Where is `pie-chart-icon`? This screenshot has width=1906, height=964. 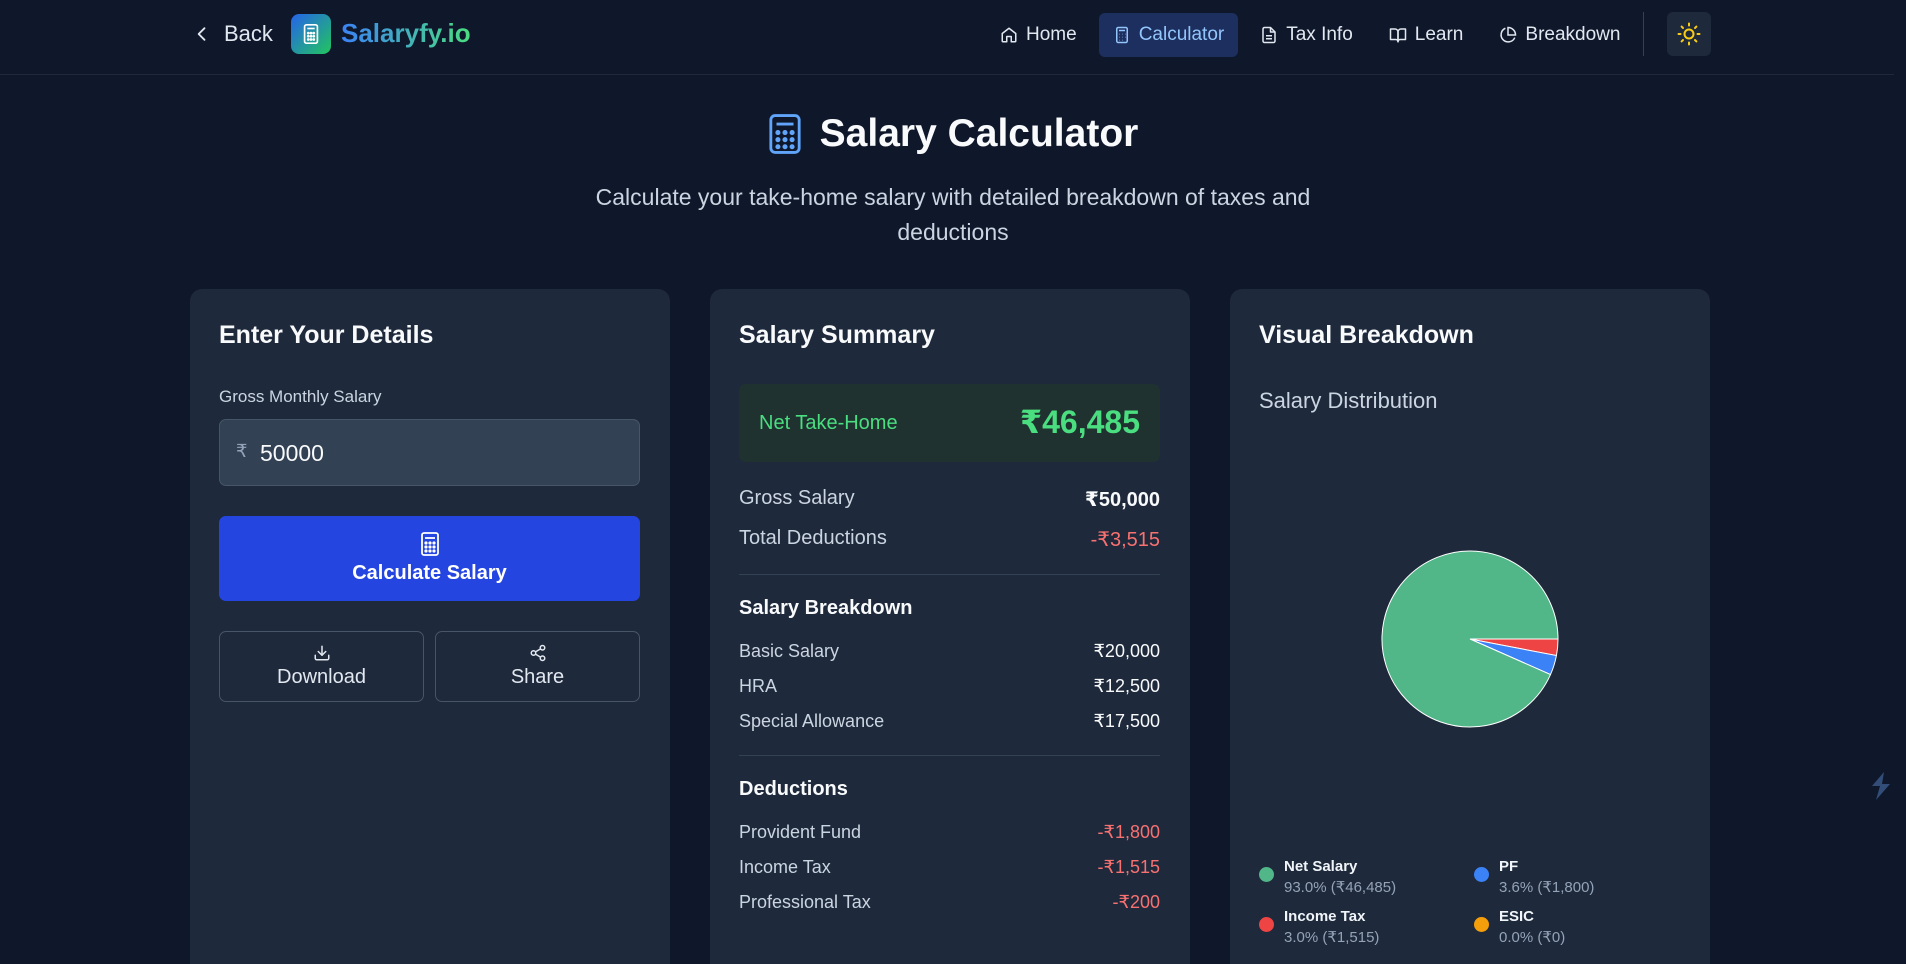
pie-chart-icon is located at coordinates (1508, 34).